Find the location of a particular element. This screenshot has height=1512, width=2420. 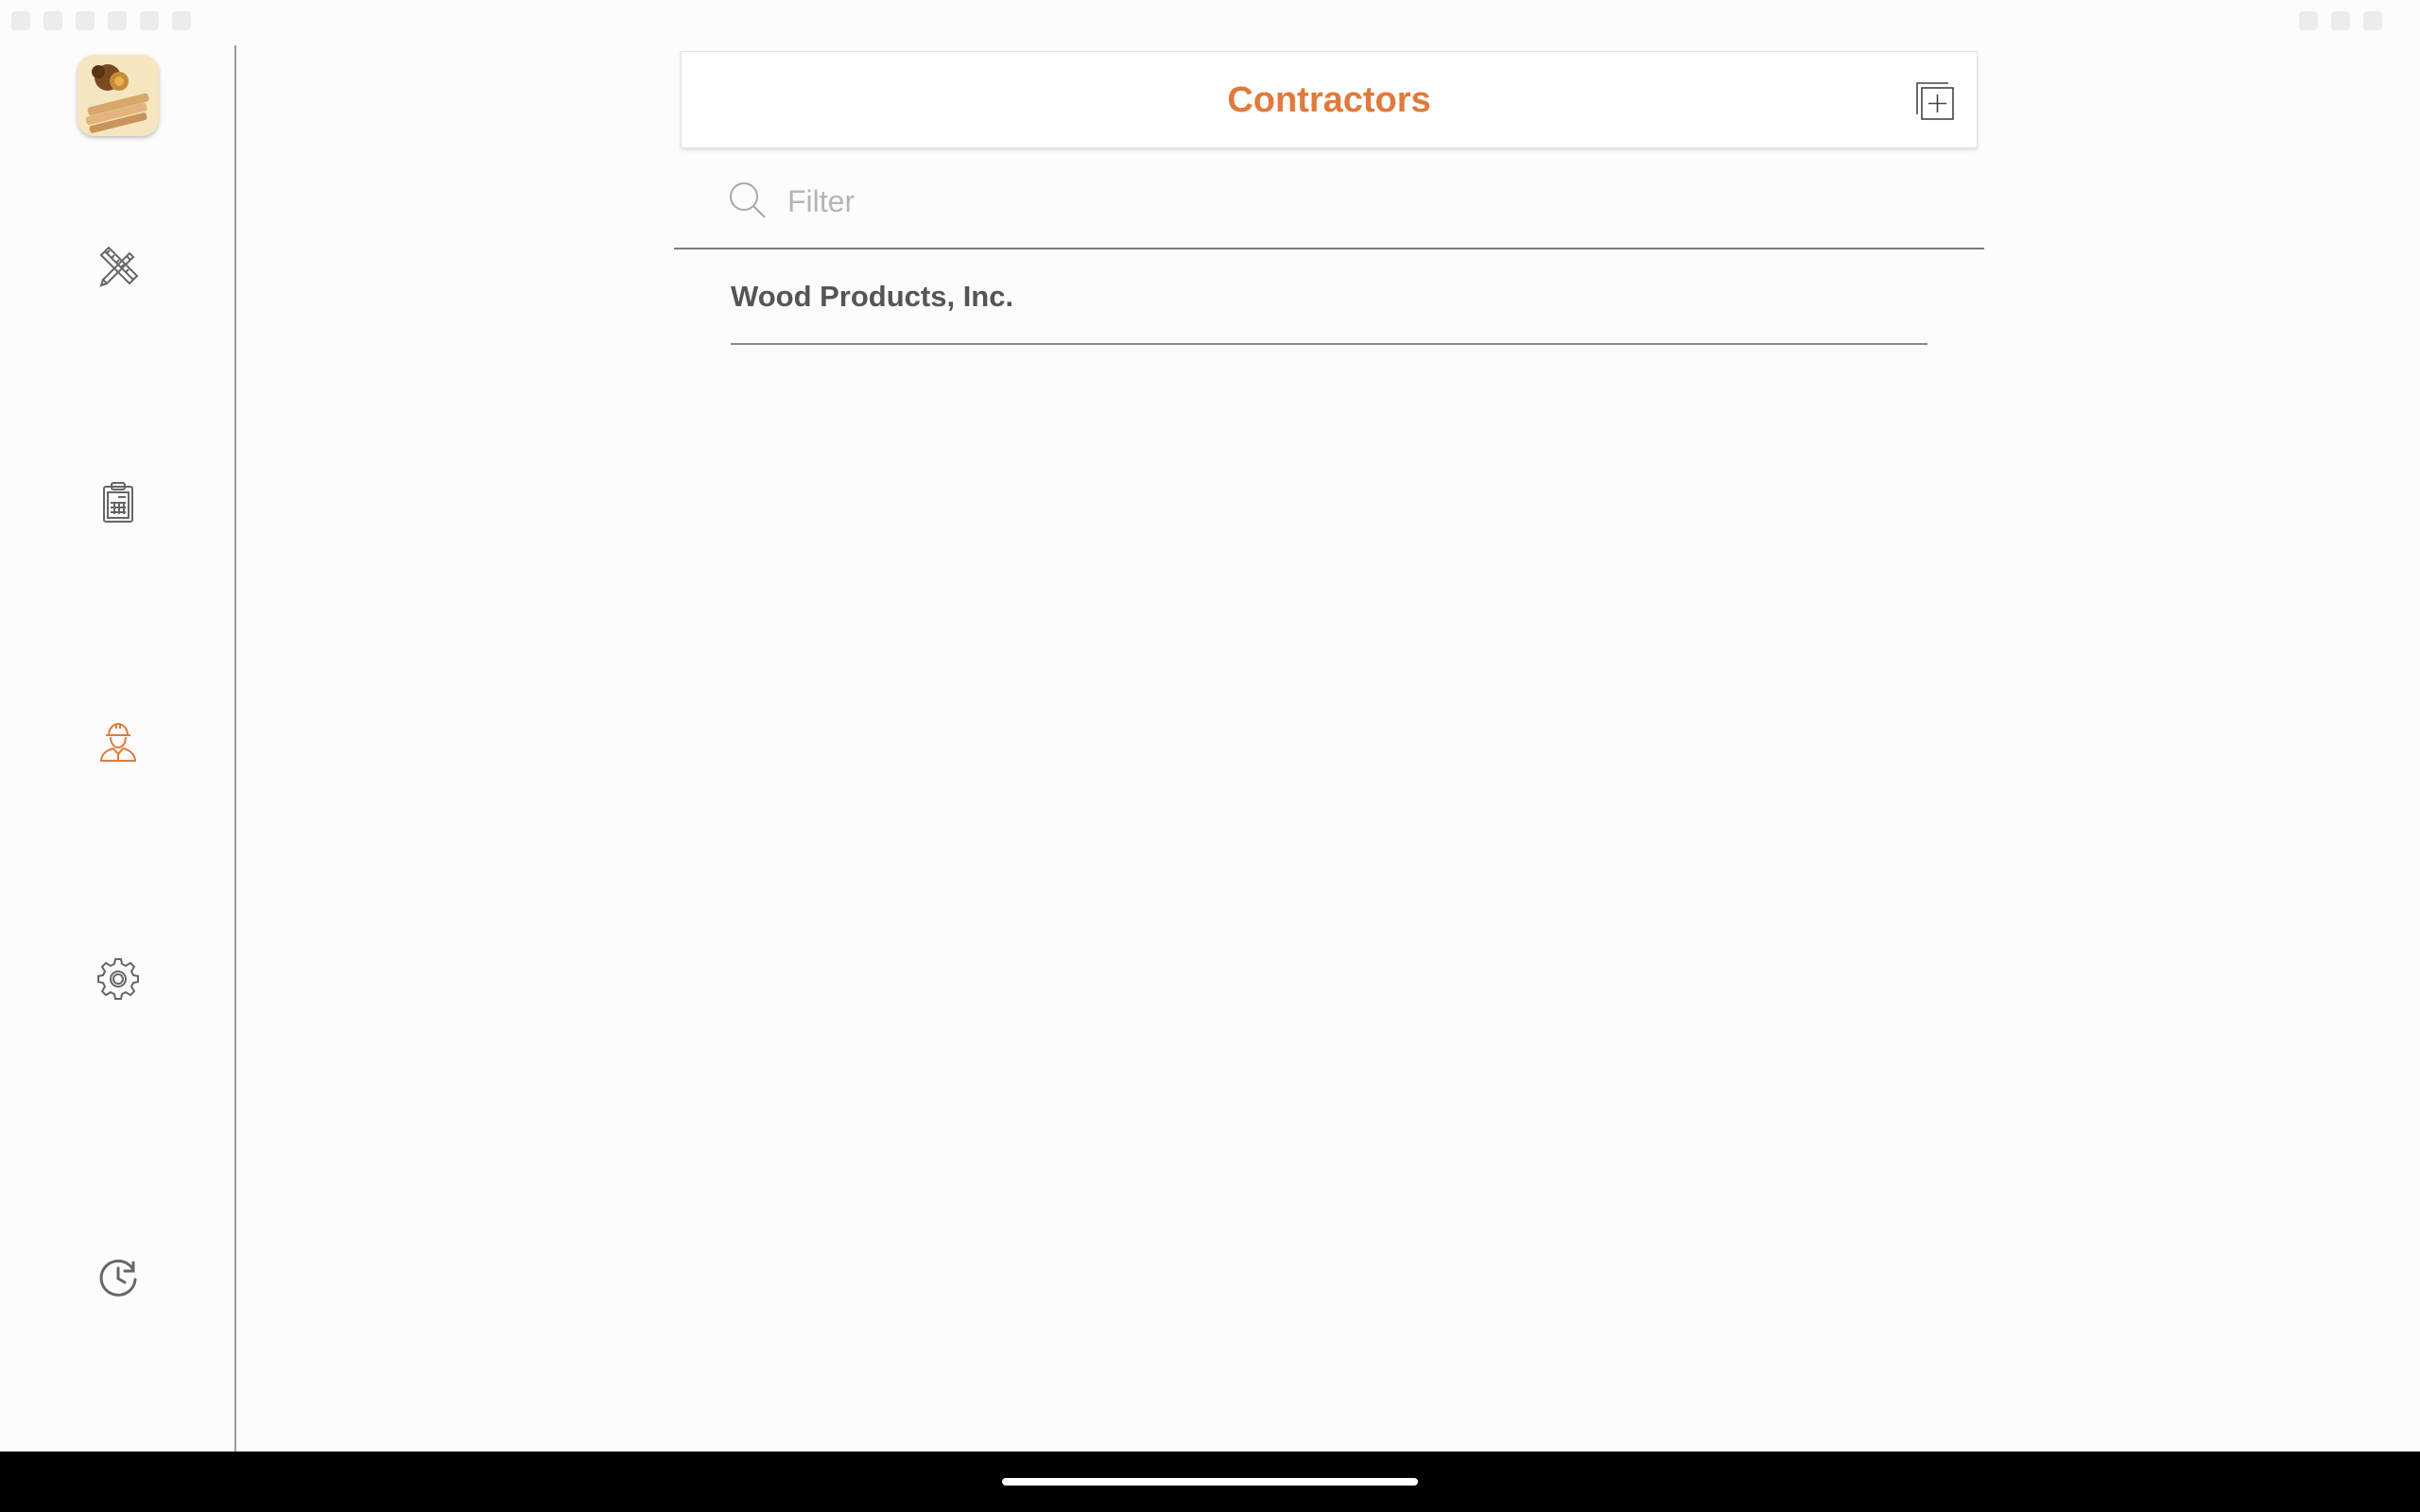

app-logo-image is located at coordinates (119, 95).